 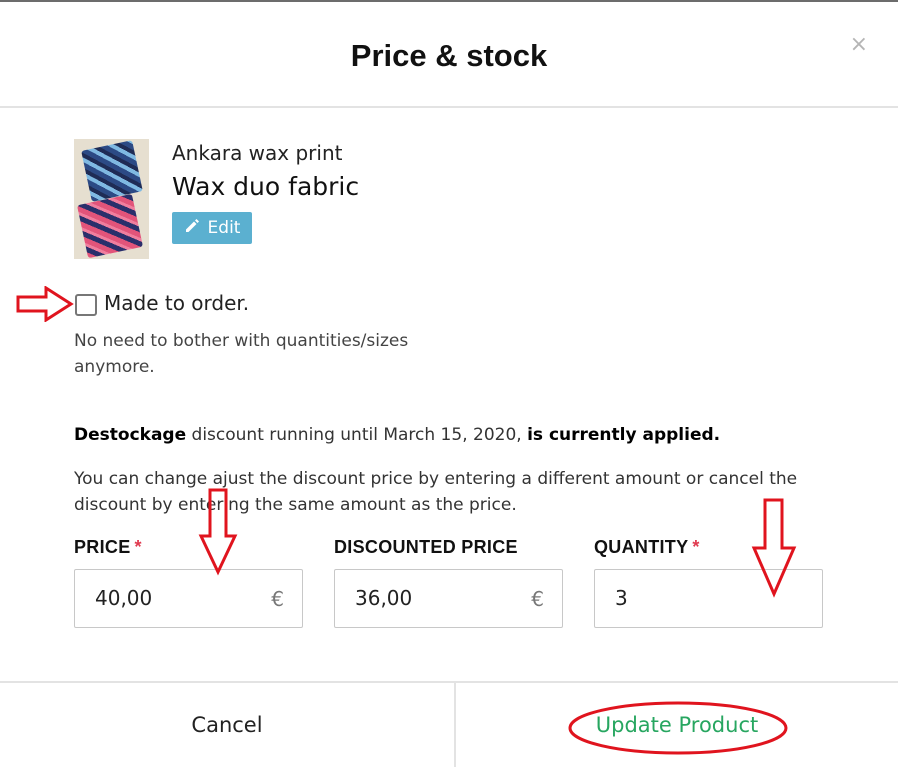 What do you see at coordinates (624, 435) in the screenshot?
I see `discount-status: is currently applied.` at bounding box center [624, 435].